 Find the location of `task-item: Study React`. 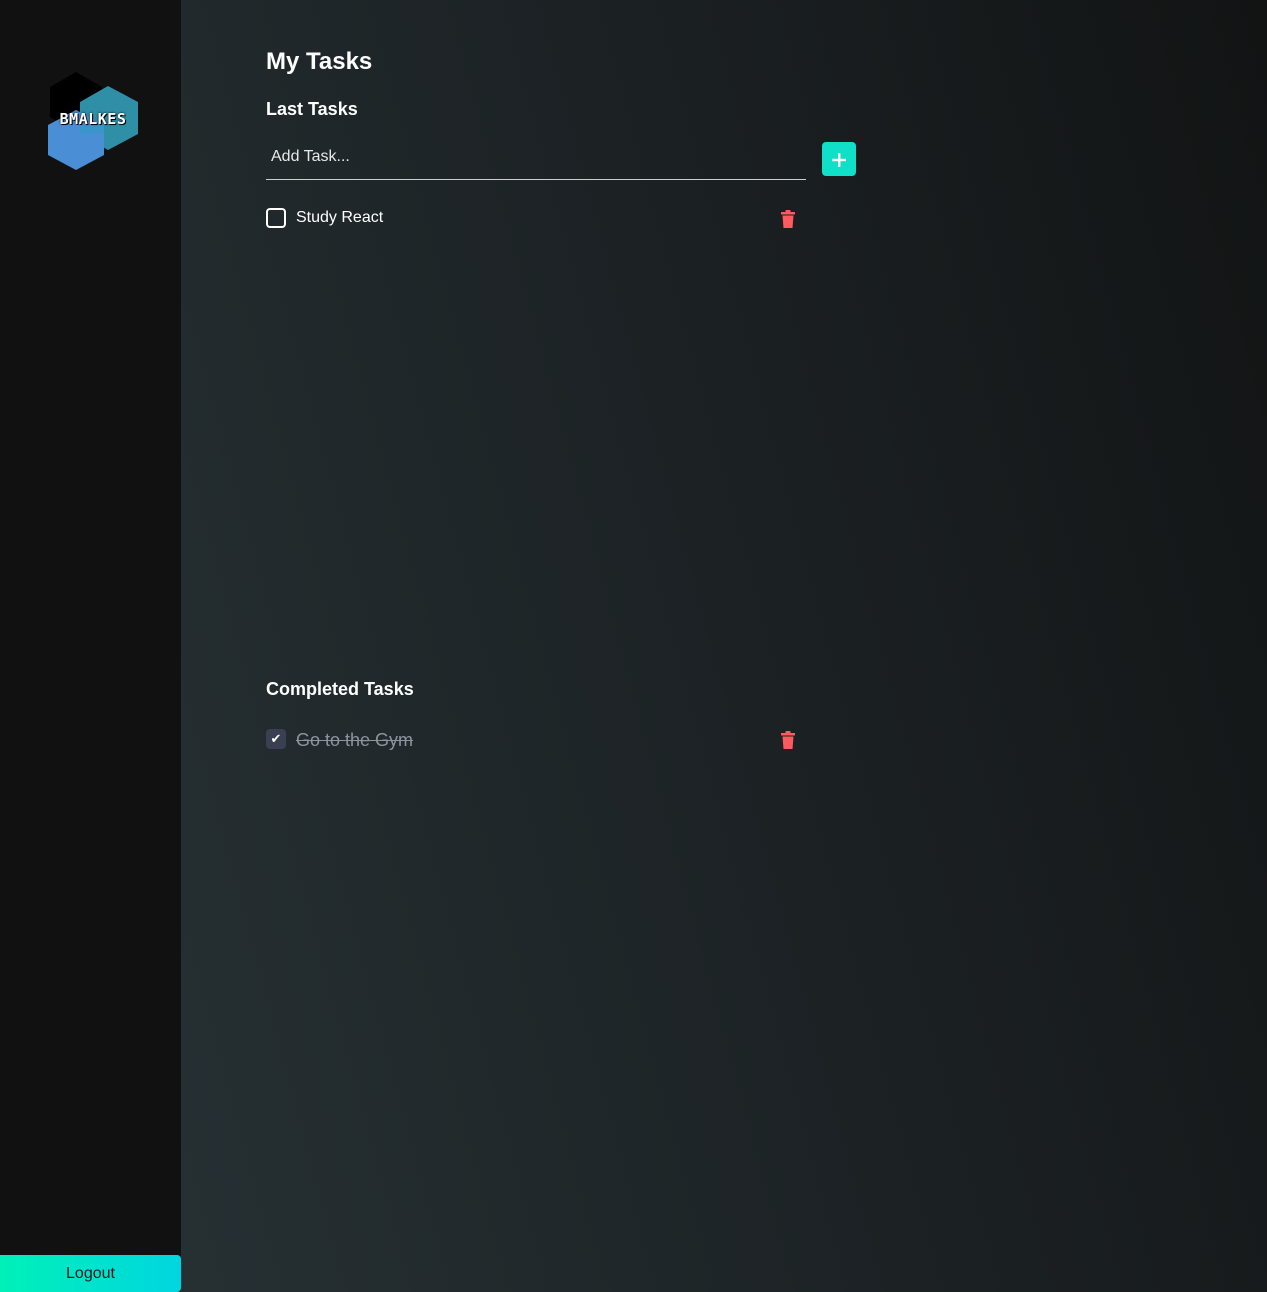

task-item: Study React is located at coordinates (531, 218).